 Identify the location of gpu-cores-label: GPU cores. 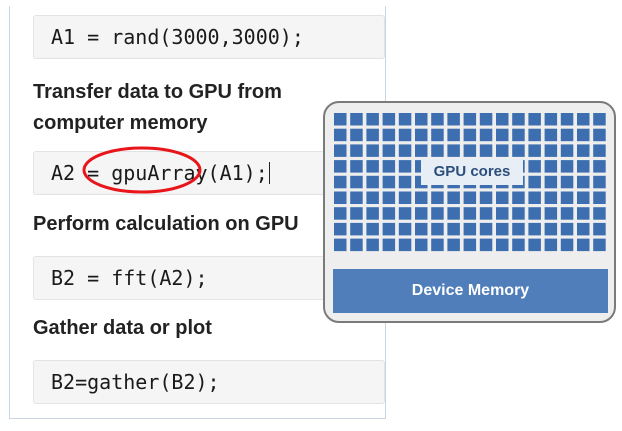
(472, 172).